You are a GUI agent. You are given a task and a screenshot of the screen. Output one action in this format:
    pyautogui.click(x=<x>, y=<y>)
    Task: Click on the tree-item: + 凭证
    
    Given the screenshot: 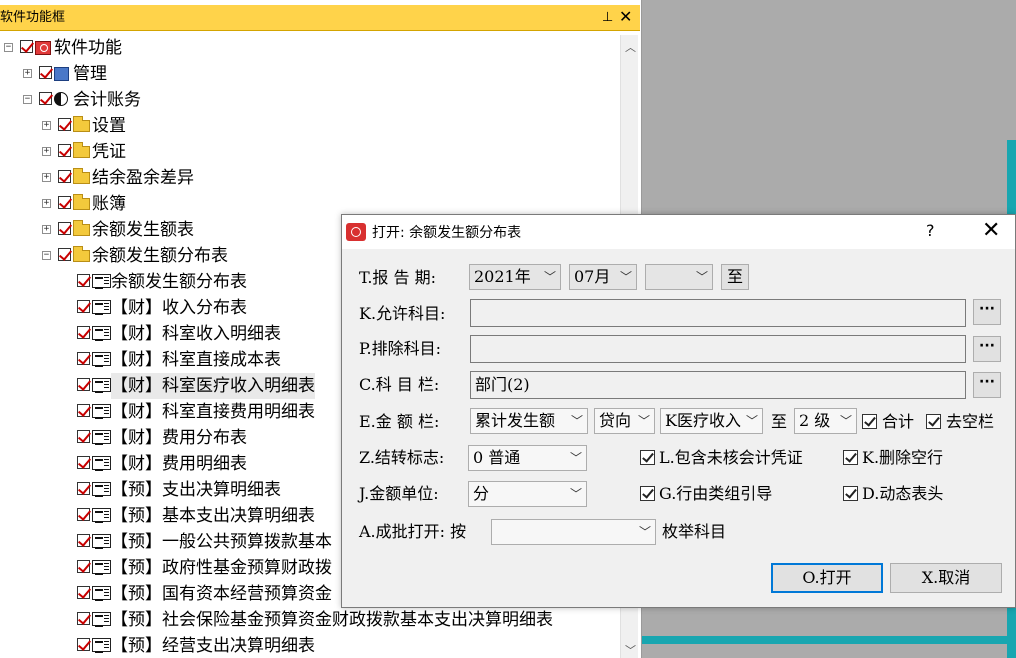 What is the action you would take?
    pyautogui.click(x=310, y=152)
    